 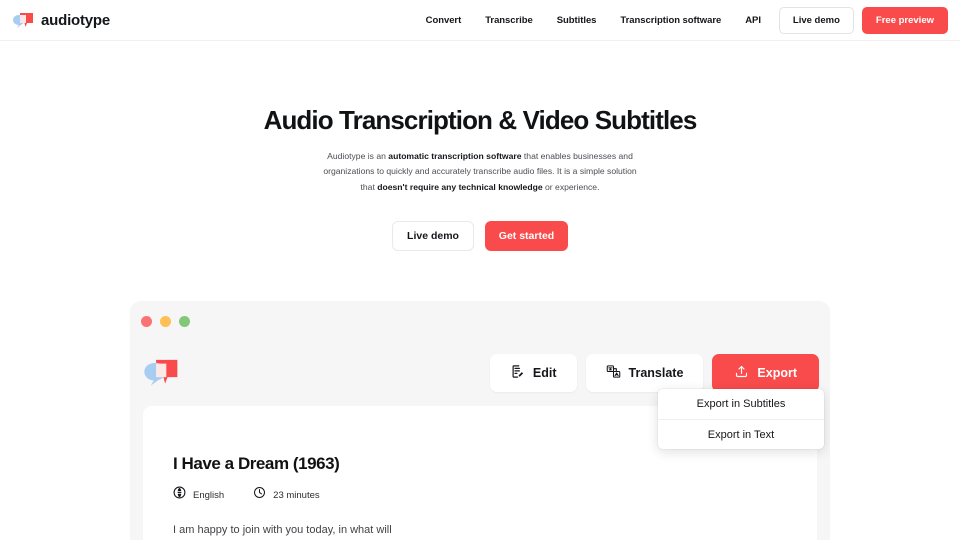 I want to click on window-minimize-dot, so click(x=165, y=321).